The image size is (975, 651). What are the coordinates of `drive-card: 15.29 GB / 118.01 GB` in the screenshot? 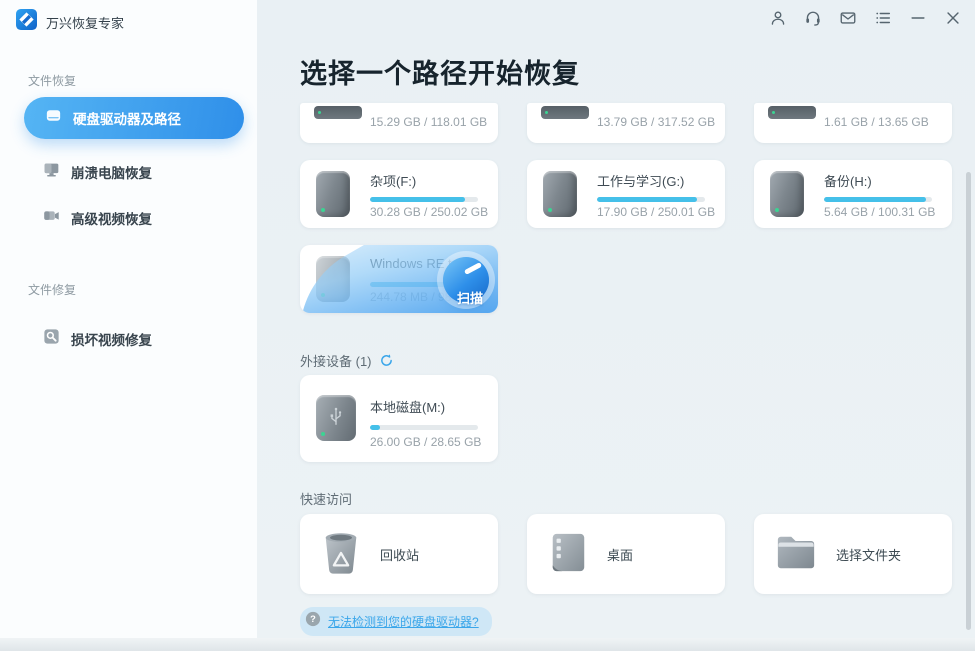 It's located at (399, 123).